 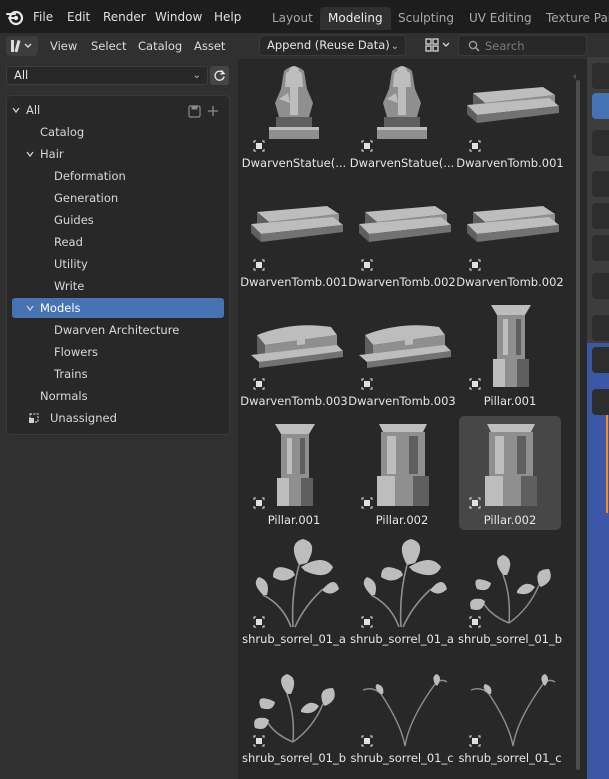 I want to click on grid-scrollbar, so click(x=578, y=425).